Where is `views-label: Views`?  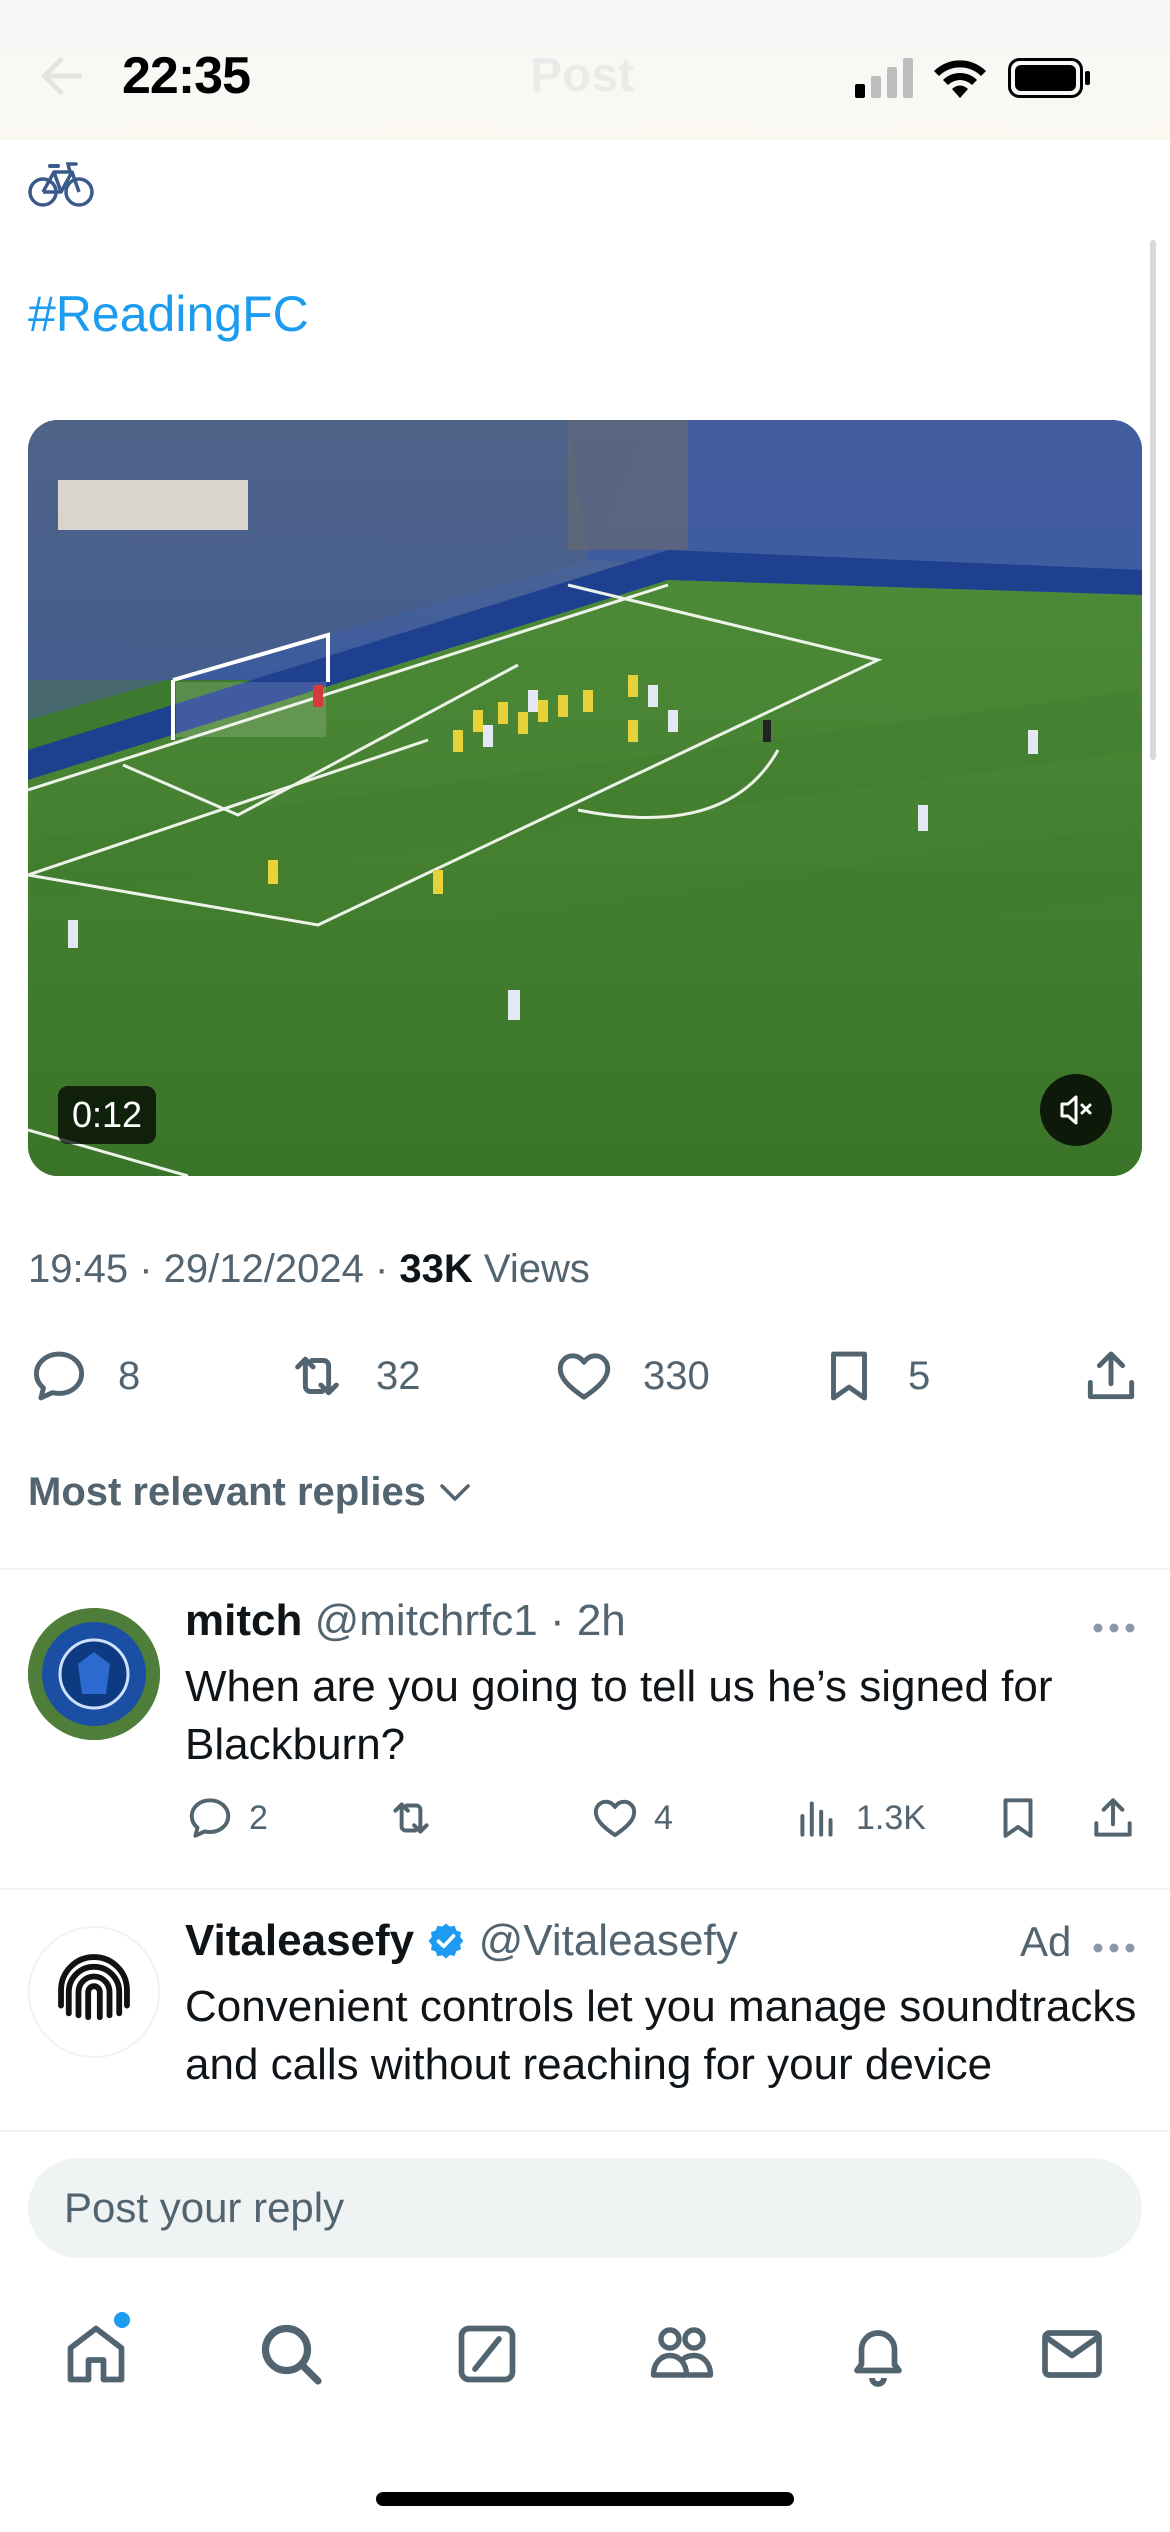 views-label: Views is located at coordinates (531, 1269).